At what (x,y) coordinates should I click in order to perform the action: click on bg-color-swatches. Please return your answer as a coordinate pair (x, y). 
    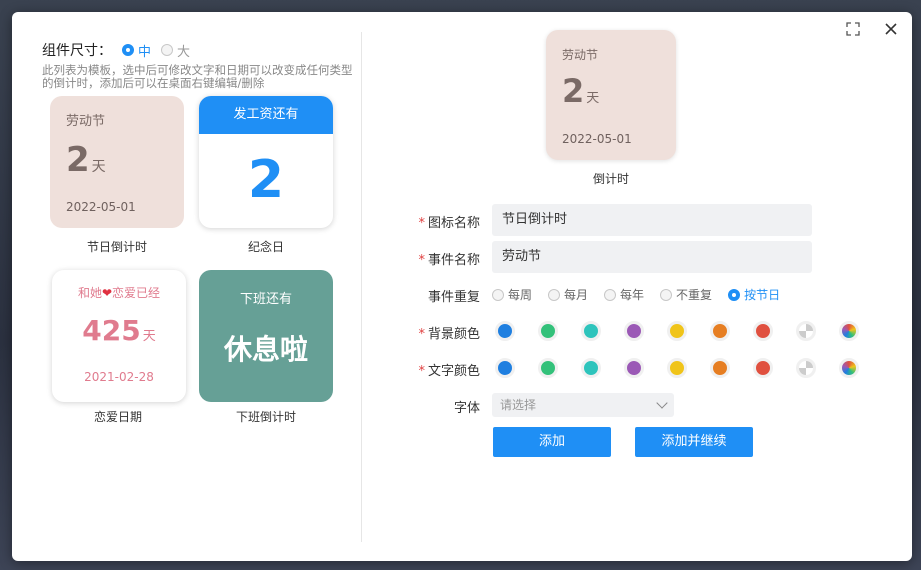
    Looking at the image, I should click on (688, 331).